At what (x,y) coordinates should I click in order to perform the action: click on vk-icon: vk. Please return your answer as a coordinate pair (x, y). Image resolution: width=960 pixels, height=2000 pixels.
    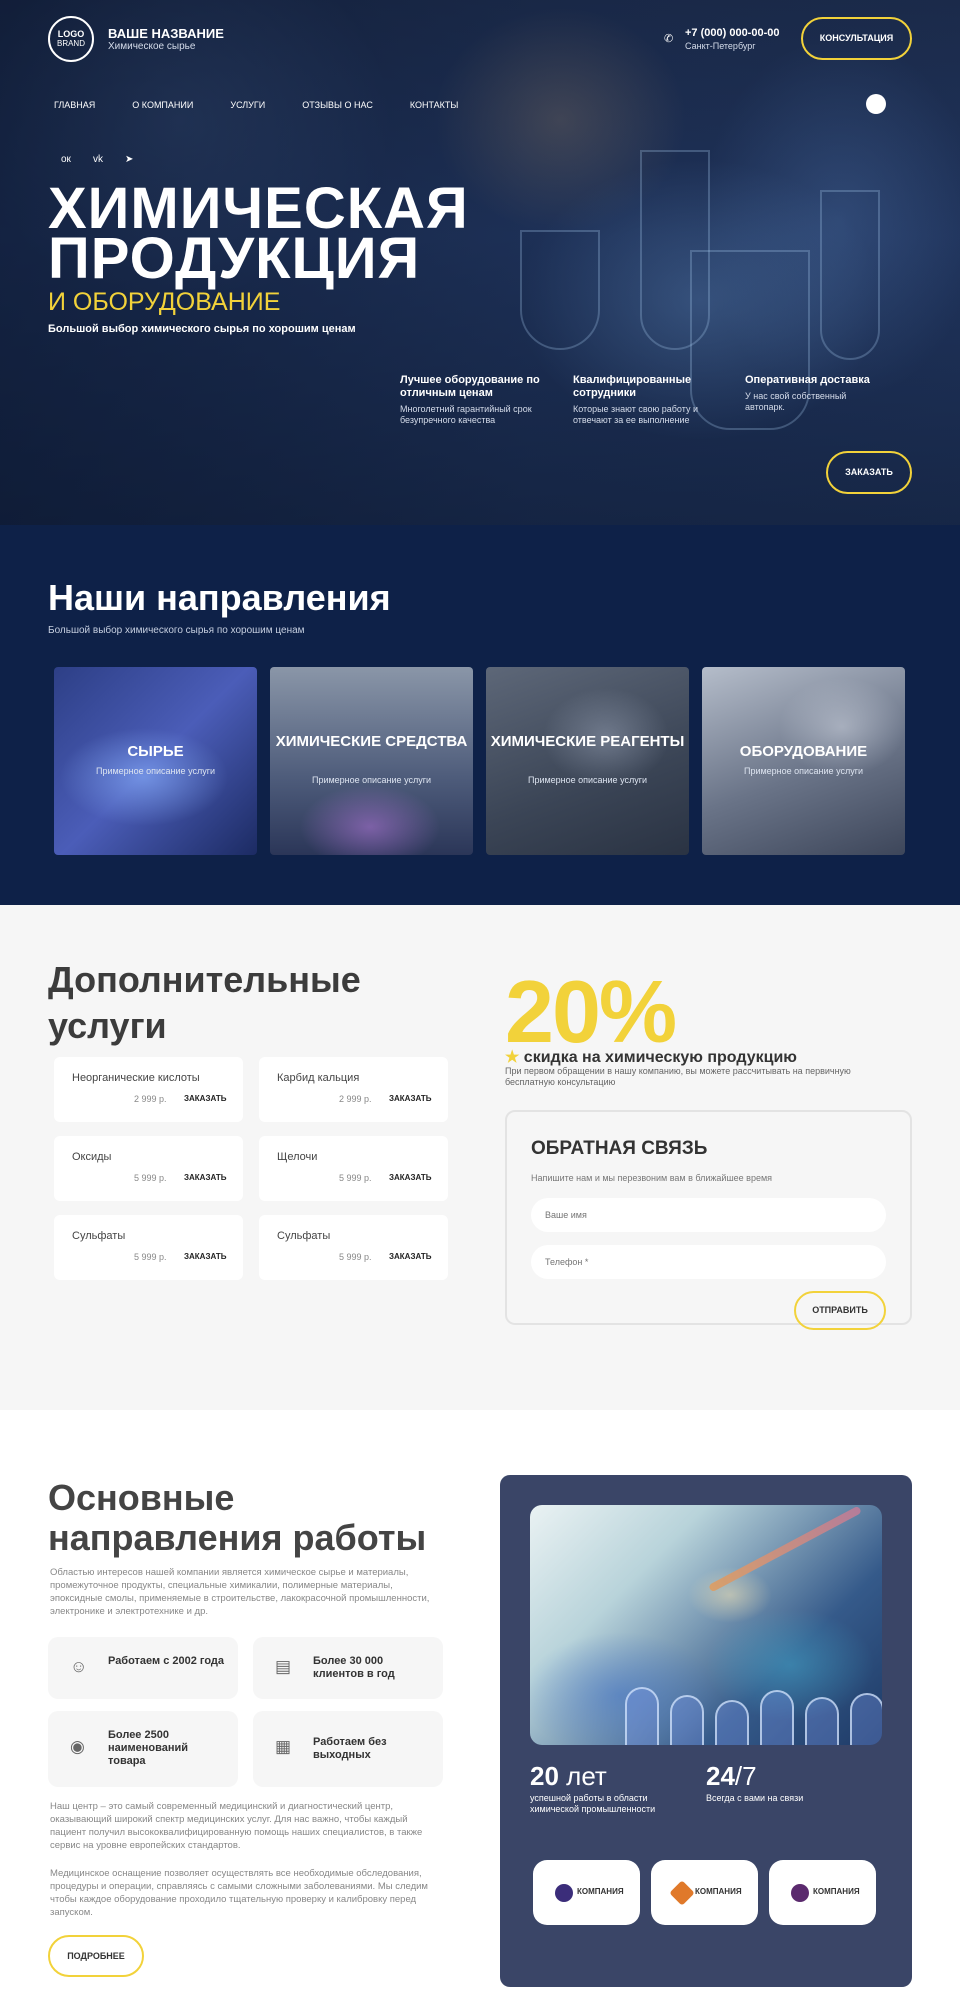
    Looking at the image, I should click on (98, 159).